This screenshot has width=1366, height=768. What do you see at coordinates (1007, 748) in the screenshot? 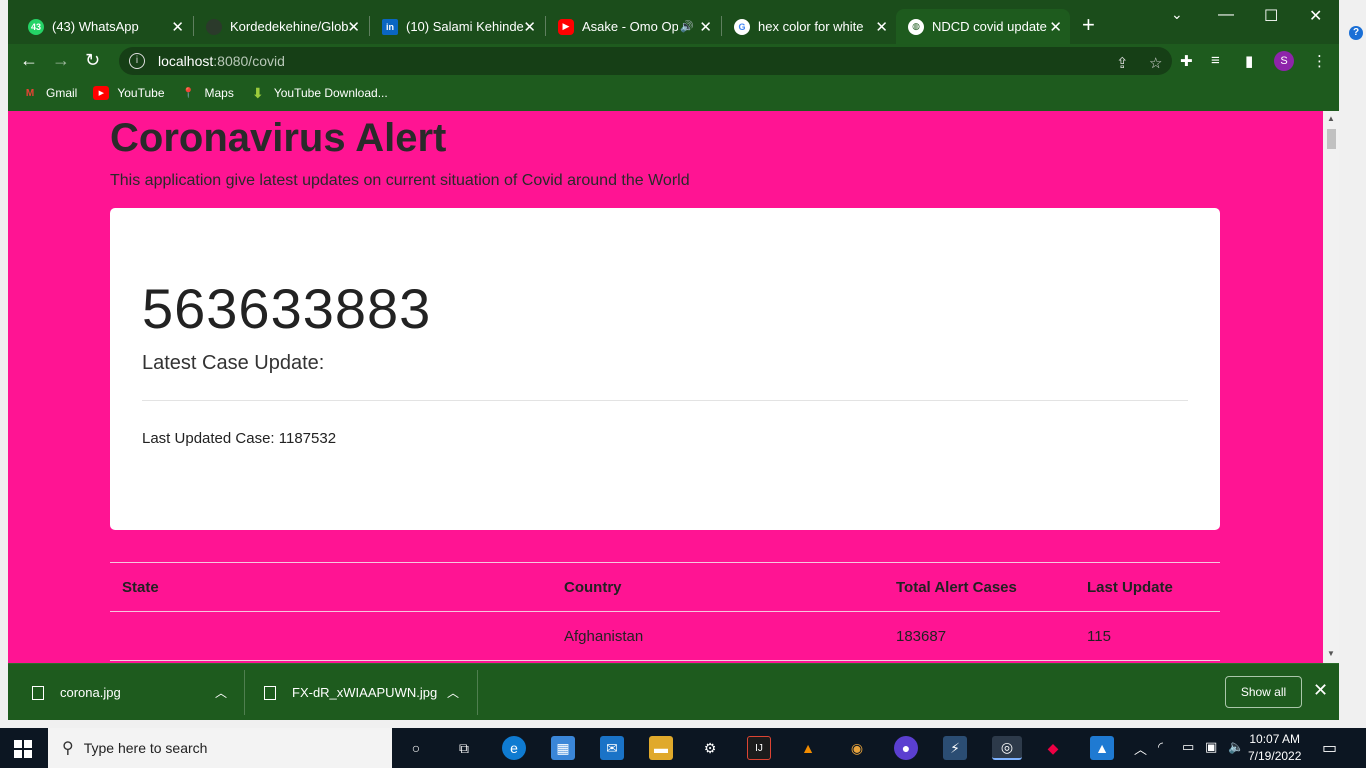
I see `chrome-icon: ◎` at bounding box center [1007, 748].